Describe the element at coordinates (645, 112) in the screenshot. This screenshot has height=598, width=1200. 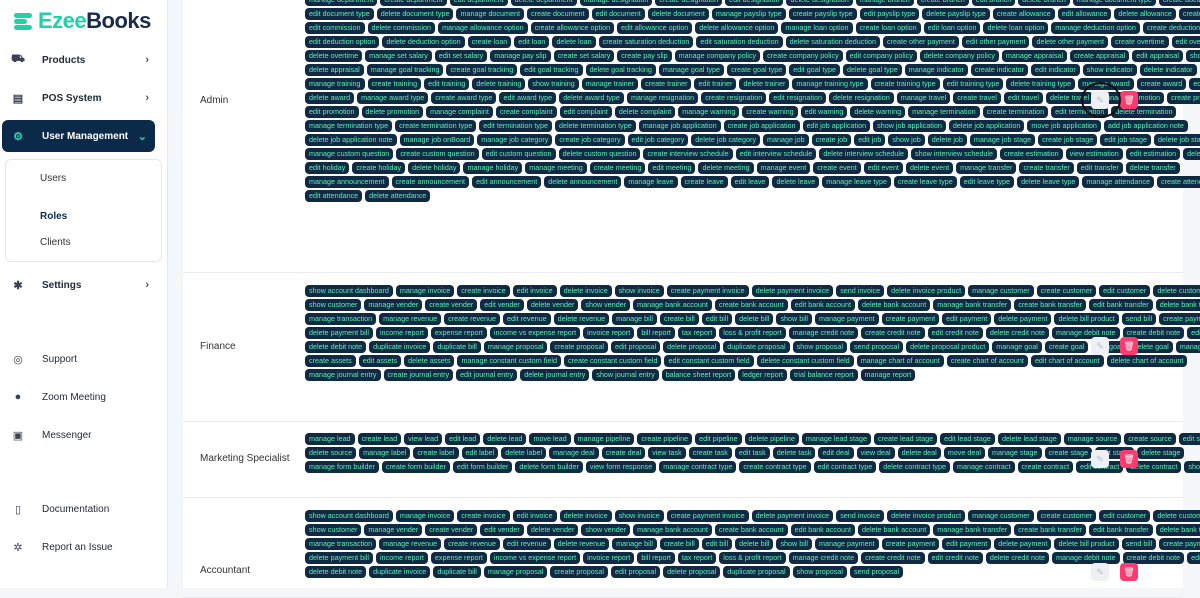
I see `permission-badge: delete complaint` at that location.